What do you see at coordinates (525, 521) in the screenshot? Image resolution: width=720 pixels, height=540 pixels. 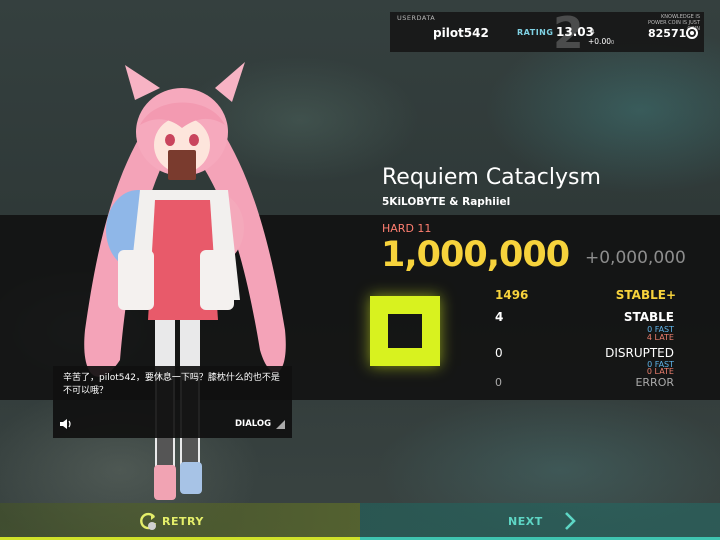 I see `next-label: NEXT` at bounding box center [525, 521].